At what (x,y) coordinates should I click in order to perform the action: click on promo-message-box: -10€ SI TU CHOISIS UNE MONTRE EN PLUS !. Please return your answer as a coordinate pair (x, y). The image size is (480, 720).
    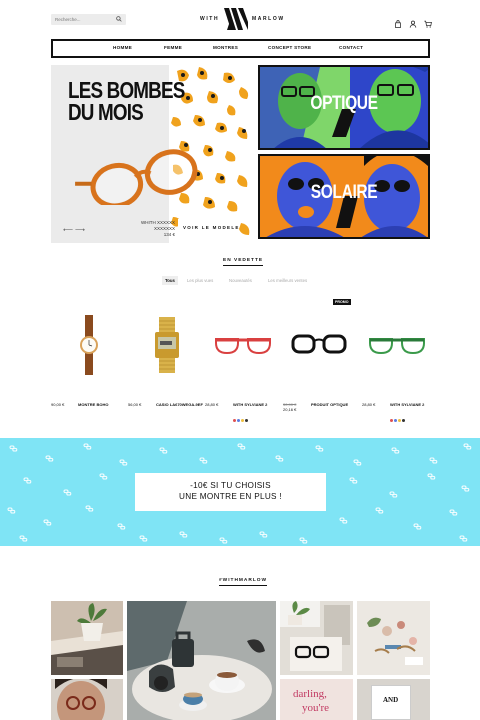
    Looking at the image, I should click on (230, 492).